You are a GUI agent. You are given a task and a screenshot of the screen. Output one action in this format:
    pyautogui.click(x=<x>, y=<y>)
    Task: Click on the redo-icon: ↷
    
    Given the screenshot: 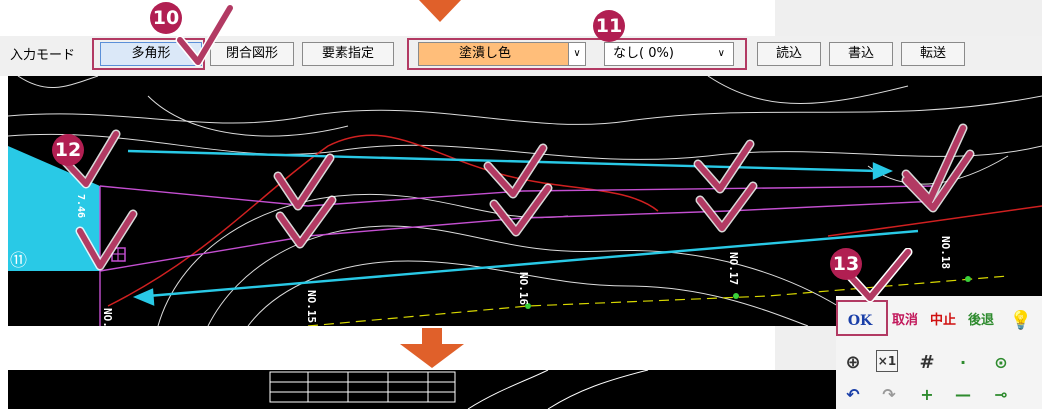 What is the action you would take?
    pyautogui.click(x=889, y=395)
    